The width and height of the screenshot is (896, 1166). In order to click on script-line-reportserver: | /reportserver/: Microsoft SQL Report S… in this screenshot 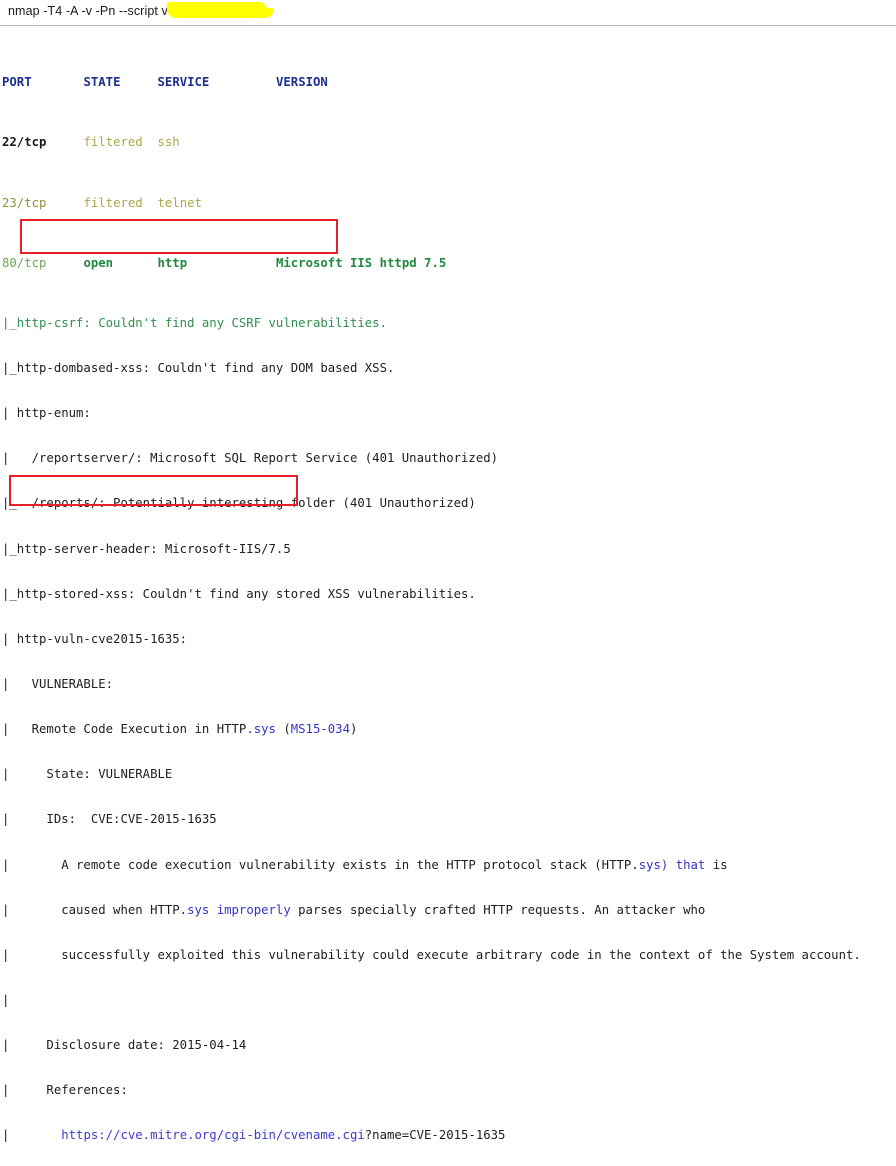, I will do `click(449, 458)`.